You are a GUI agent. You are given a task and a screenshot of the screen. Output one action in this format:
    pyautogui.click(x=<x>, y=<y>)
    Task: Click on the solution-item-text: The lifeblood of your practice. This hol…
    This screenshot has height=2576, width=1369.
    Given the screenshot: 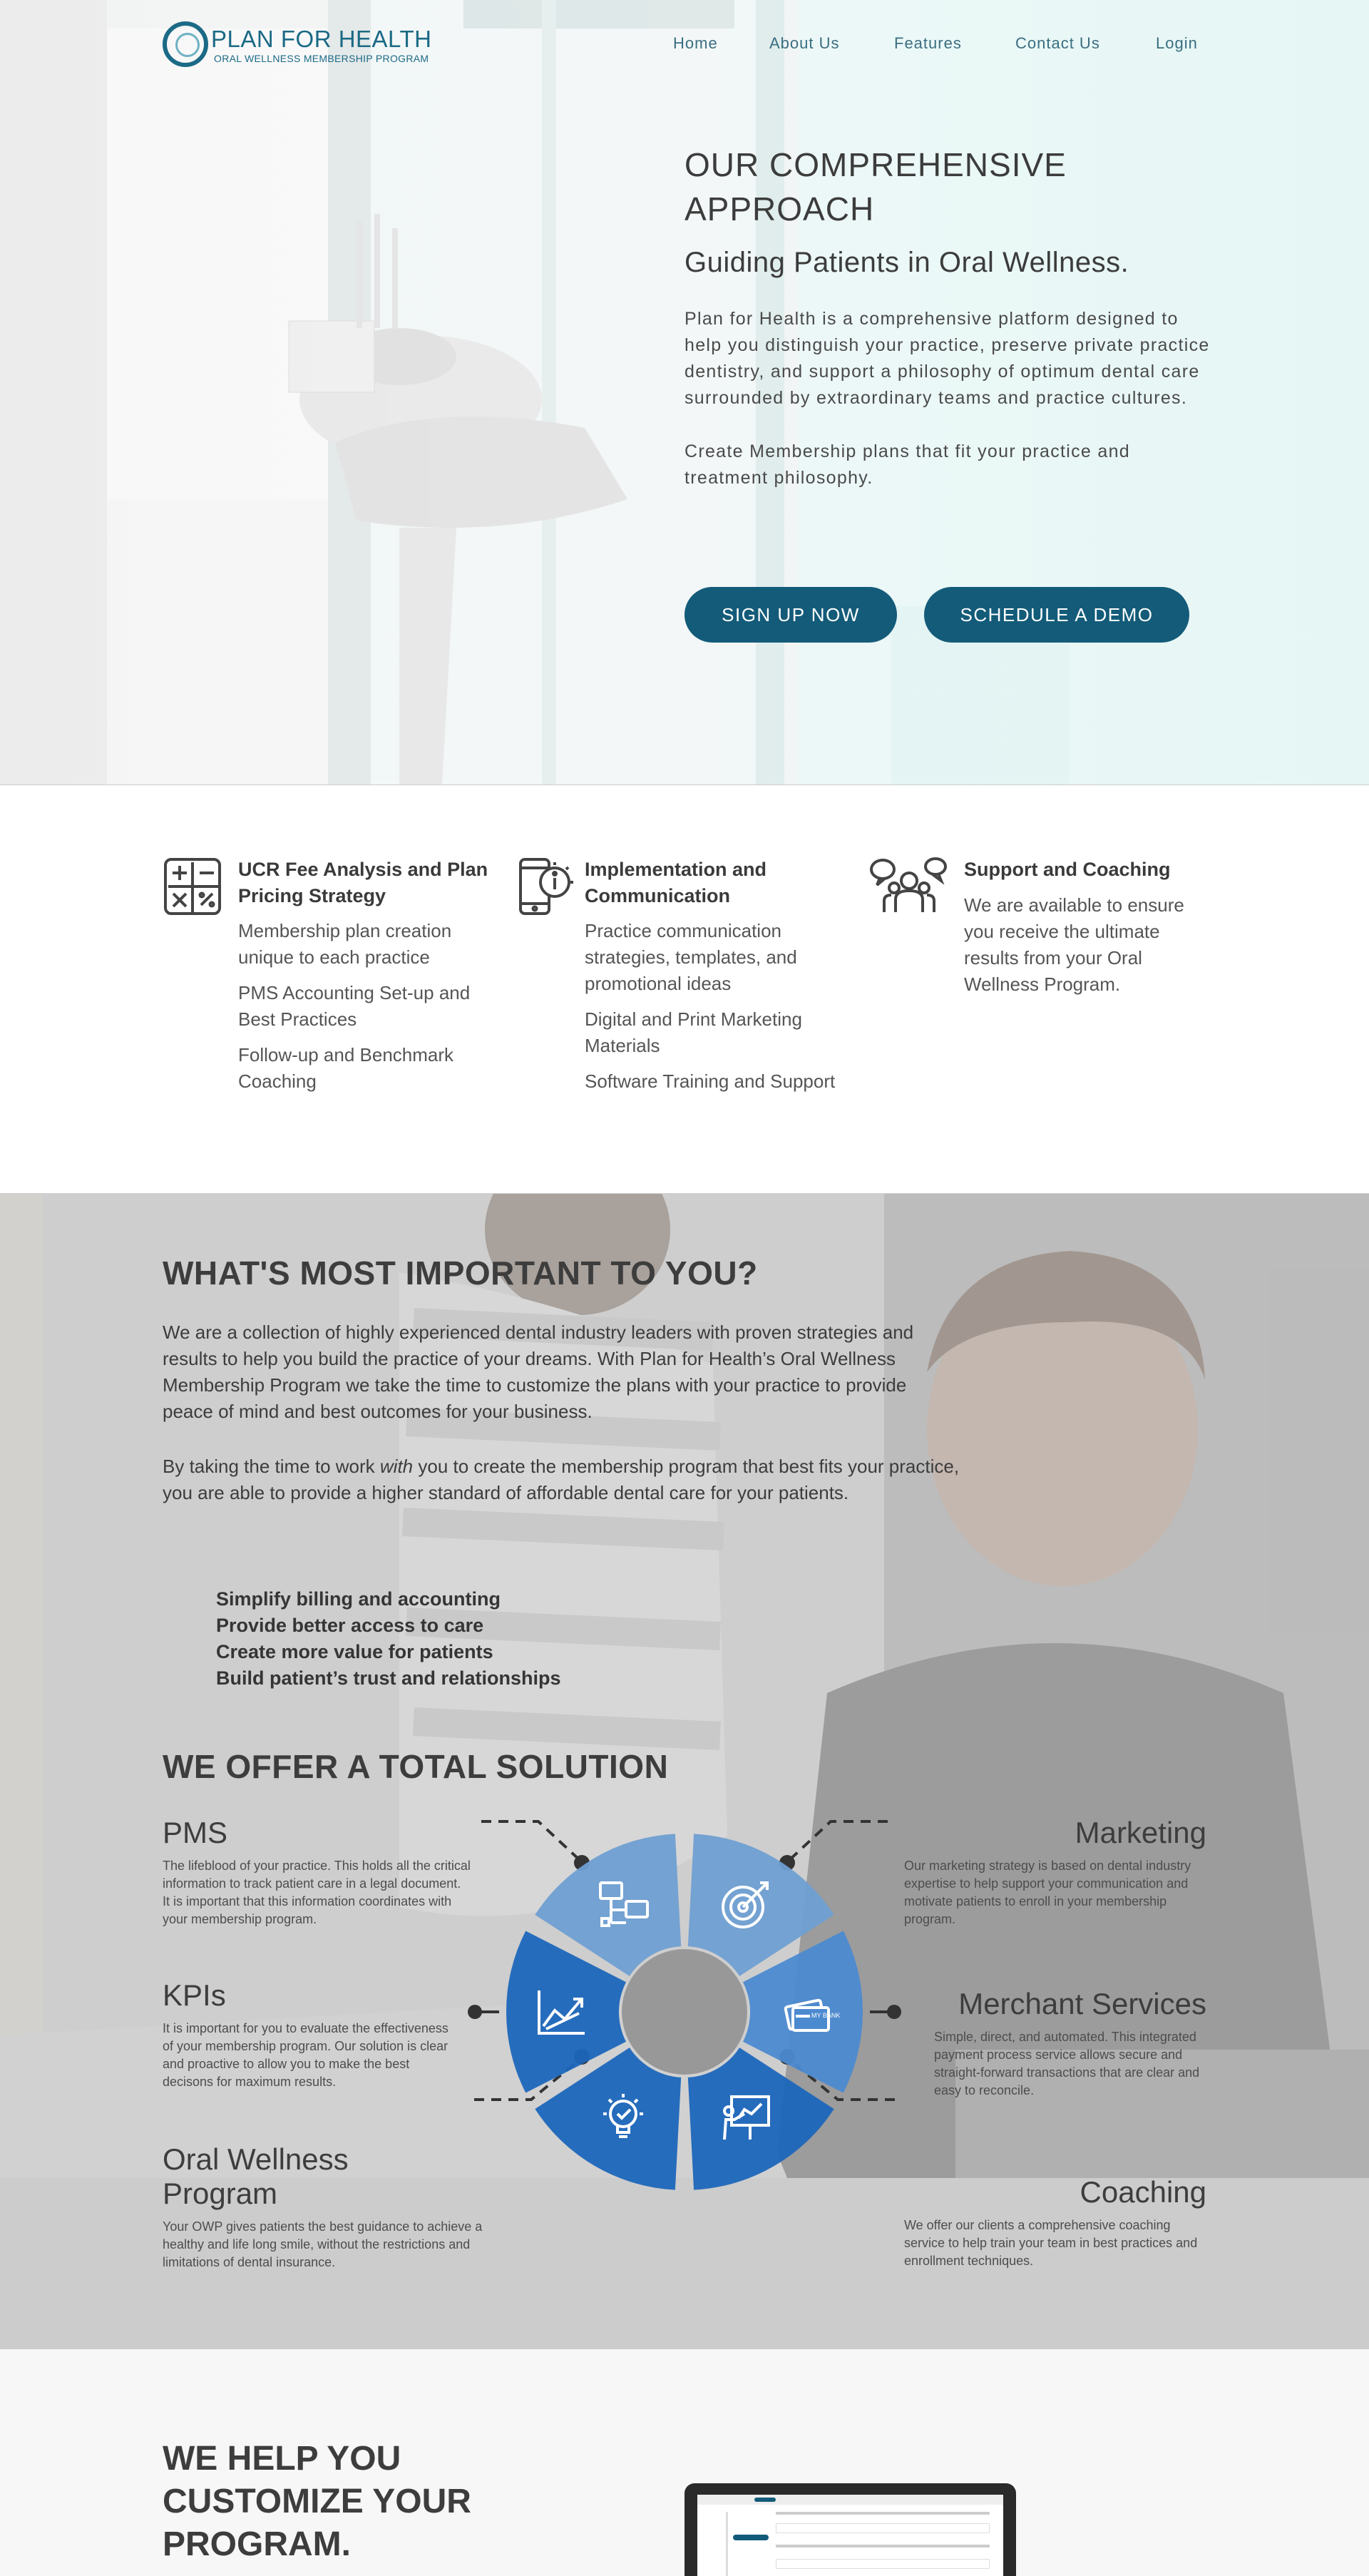 What is the action you would take?
    pyautogui.click(x=317, y=1892)
    